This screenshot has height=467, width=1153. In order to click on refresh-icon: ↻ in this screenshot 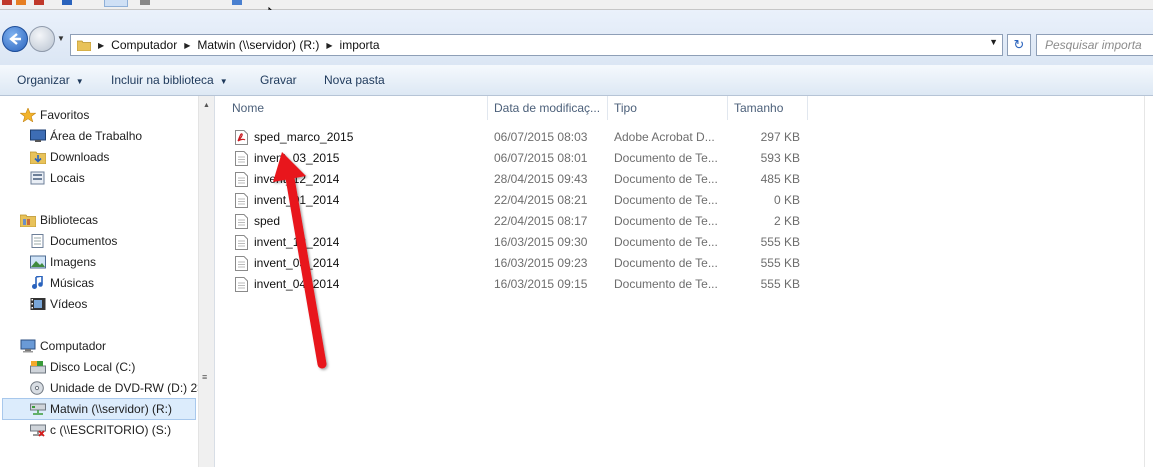, I will do `click(1019, 44)`.